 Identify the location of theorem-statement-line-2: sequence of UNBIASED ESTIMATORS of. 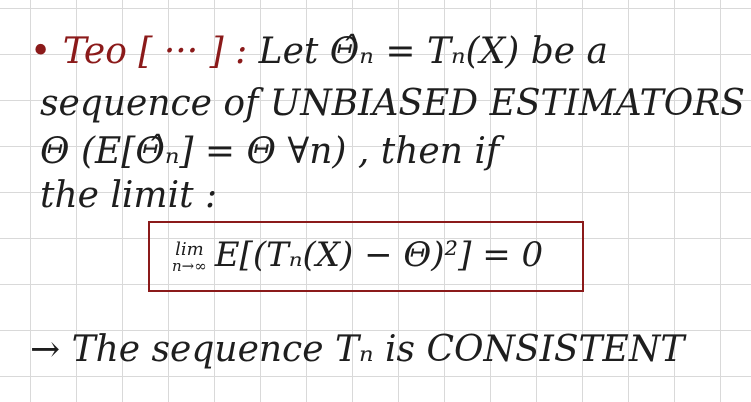
(395, 103).